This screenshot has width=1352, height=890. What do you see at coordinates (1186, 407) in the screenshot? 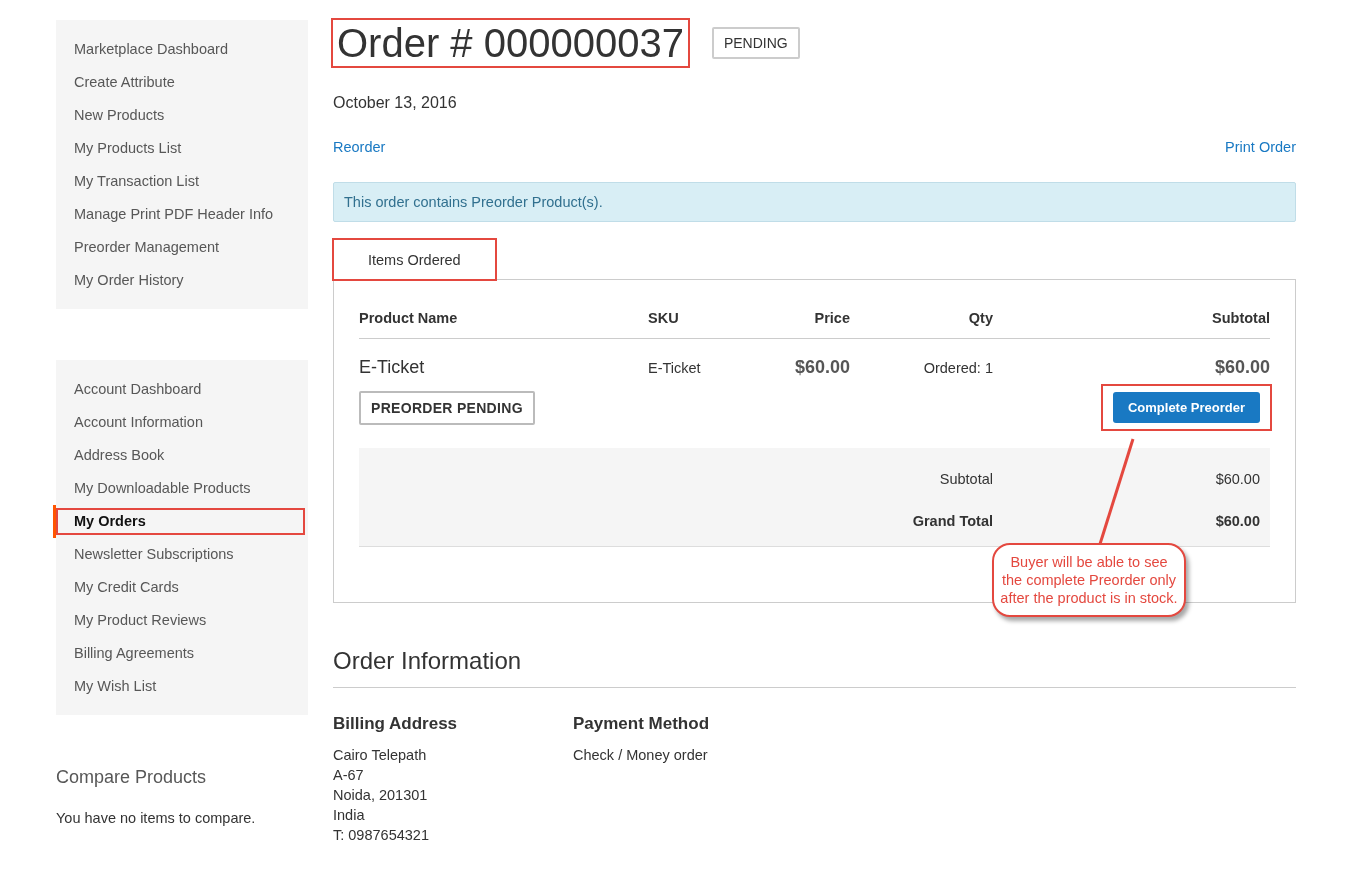
I see `complete-preorder-button: Complete Preorder` at bounding box center [1186, 407].